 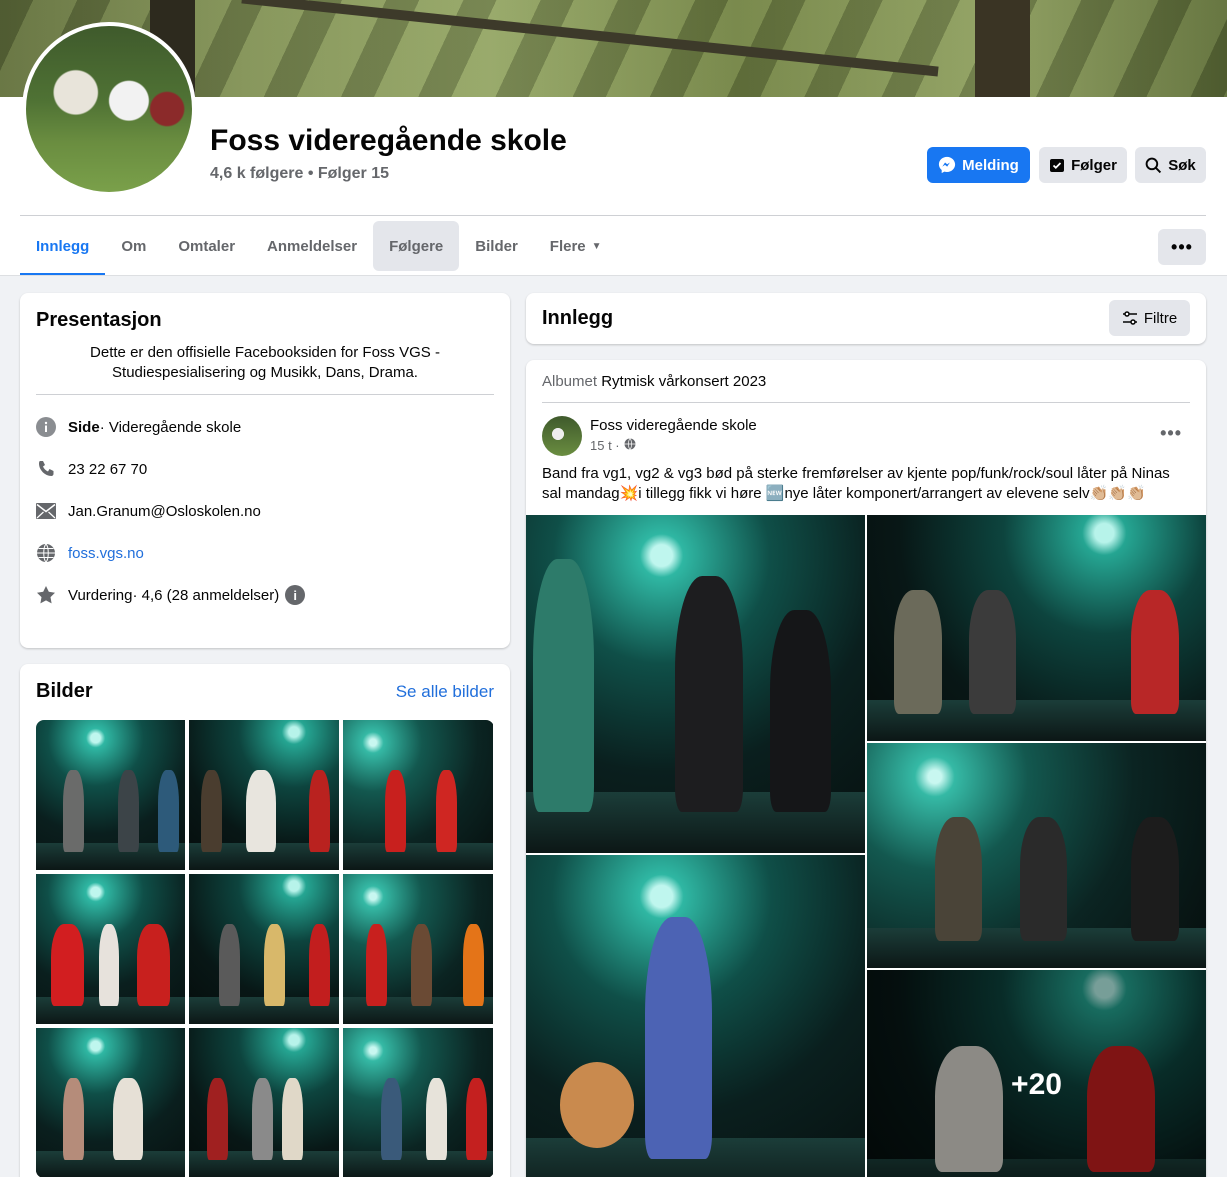 I want to click on category-label: Side, so click(x=84, y=427).